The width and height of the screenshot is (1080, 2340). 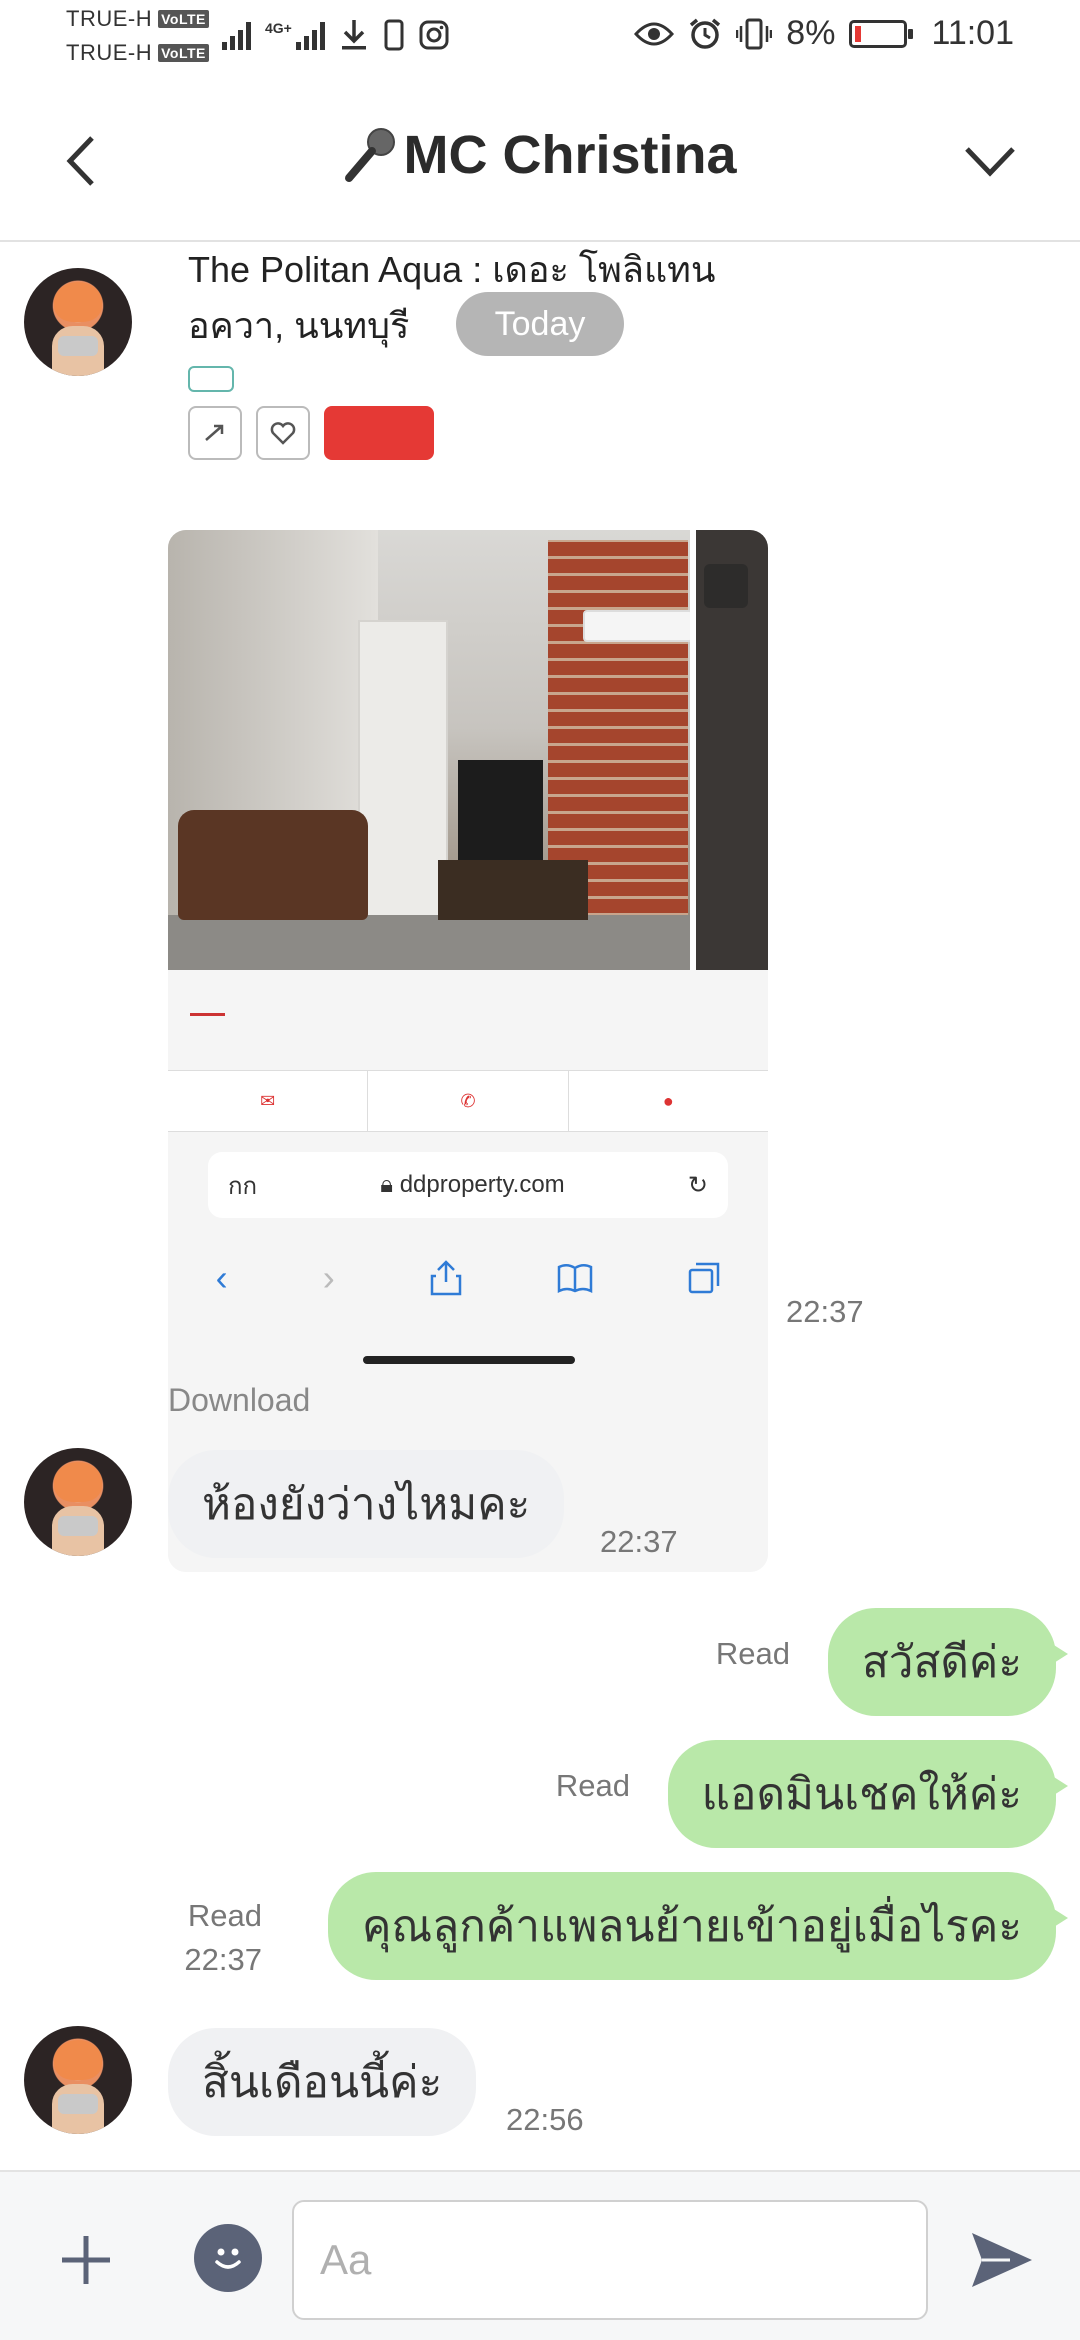 I want to click on home-indicator, so click(x=469, y=1360).